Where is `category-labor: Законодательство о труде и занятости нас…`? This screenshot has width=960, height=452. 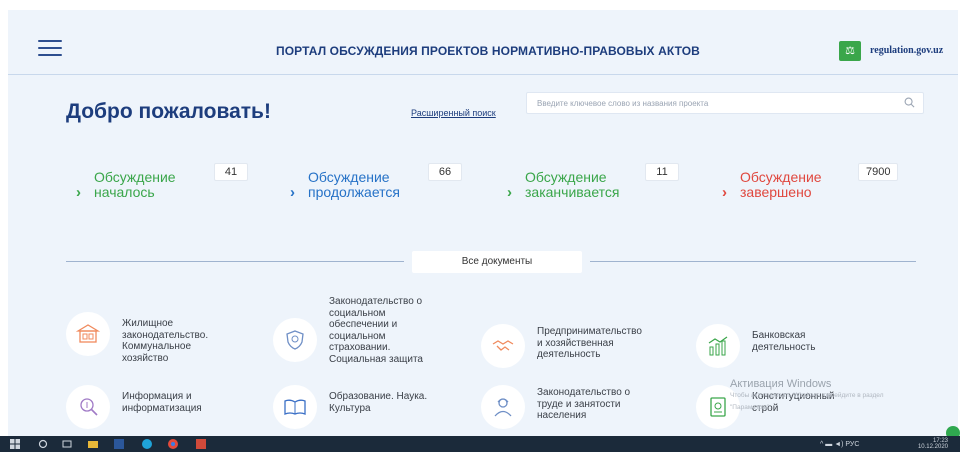 category-labor: Законодательство о труде и занятости нас… is located at coordinates (586, 407).